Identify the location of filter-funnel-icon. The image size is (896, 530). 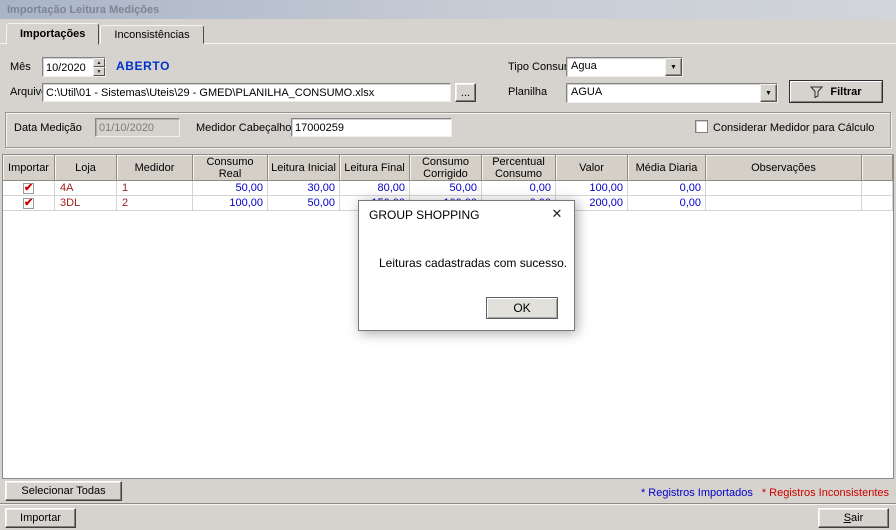
(817, 92).